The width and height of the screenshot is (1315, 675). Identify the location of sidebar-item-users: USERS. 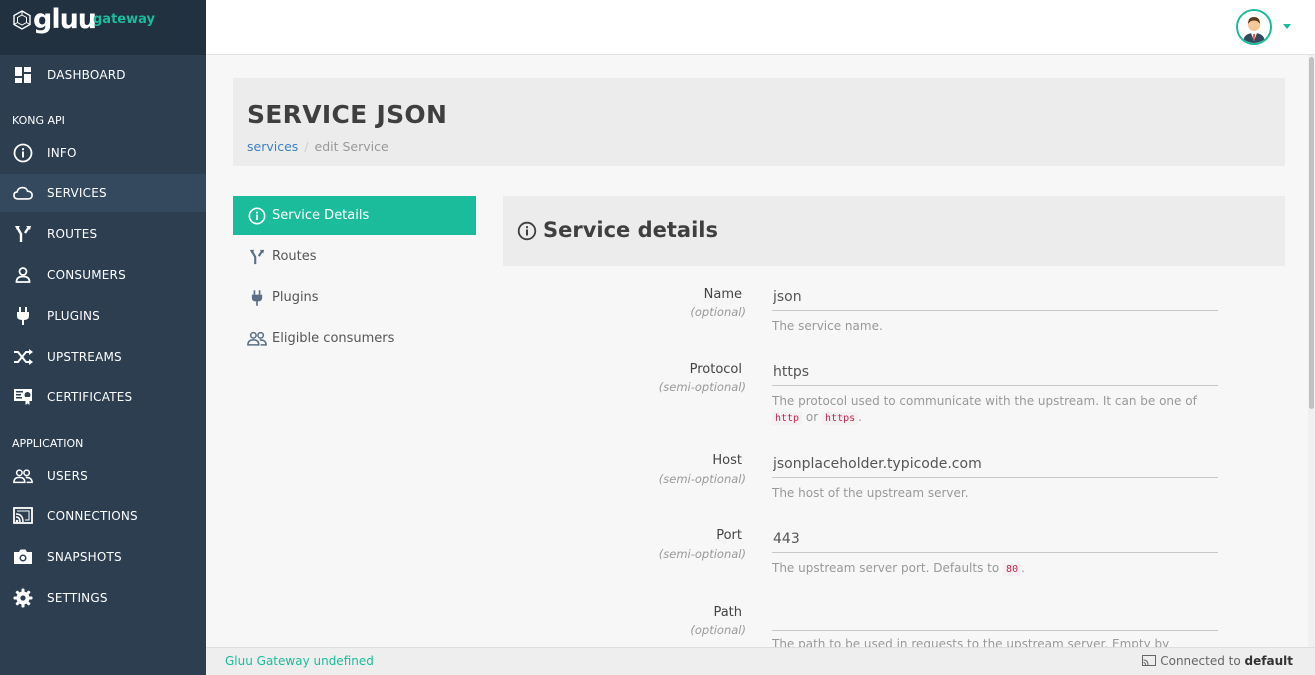
(103, 476).